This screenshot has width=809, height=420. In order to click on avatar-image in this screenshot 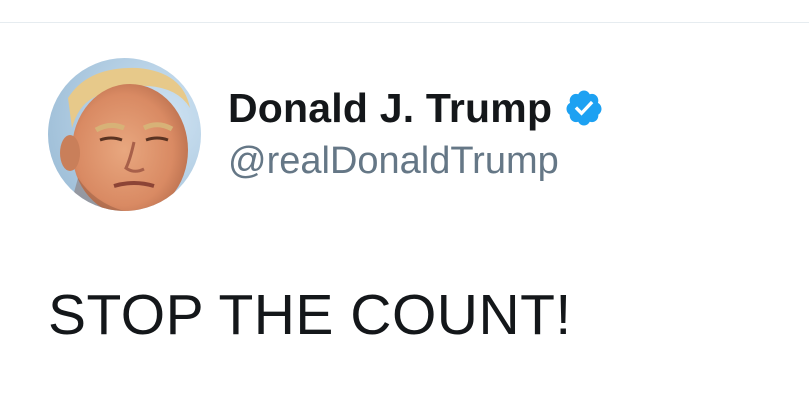, I will do `click(124, 134)`.